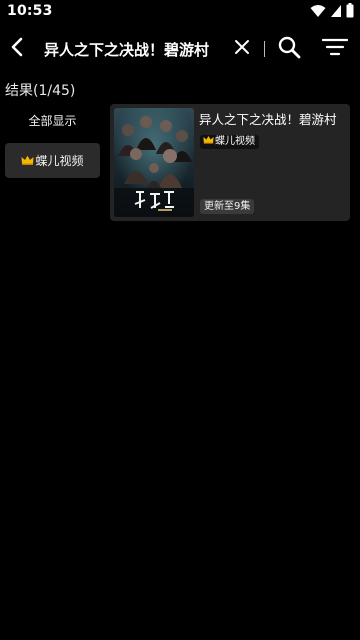 Image resolution: width=360 pixels, height=640 pixels. What do you see at coordinates (268, 119) in the screenshot?
I see `result-title: 异人之下之决战！碧游村` at bounding box center [268, 119].